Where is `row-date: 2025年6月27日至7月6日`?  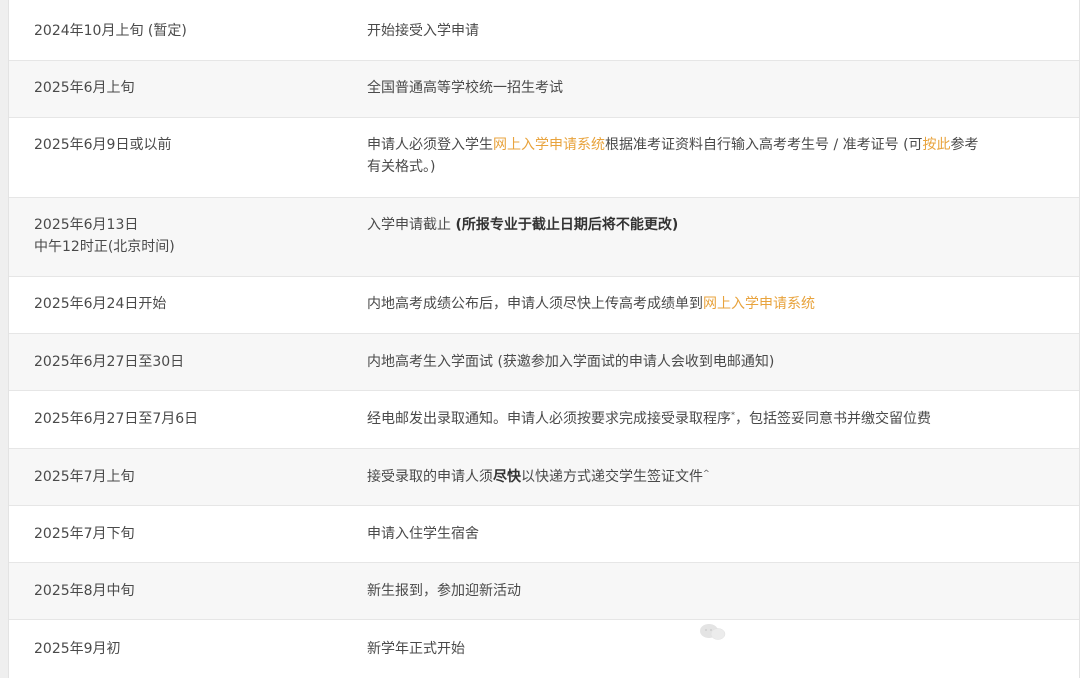
row-date: 2025年6月27日至7月6日 is located at coordinates (116, 419).